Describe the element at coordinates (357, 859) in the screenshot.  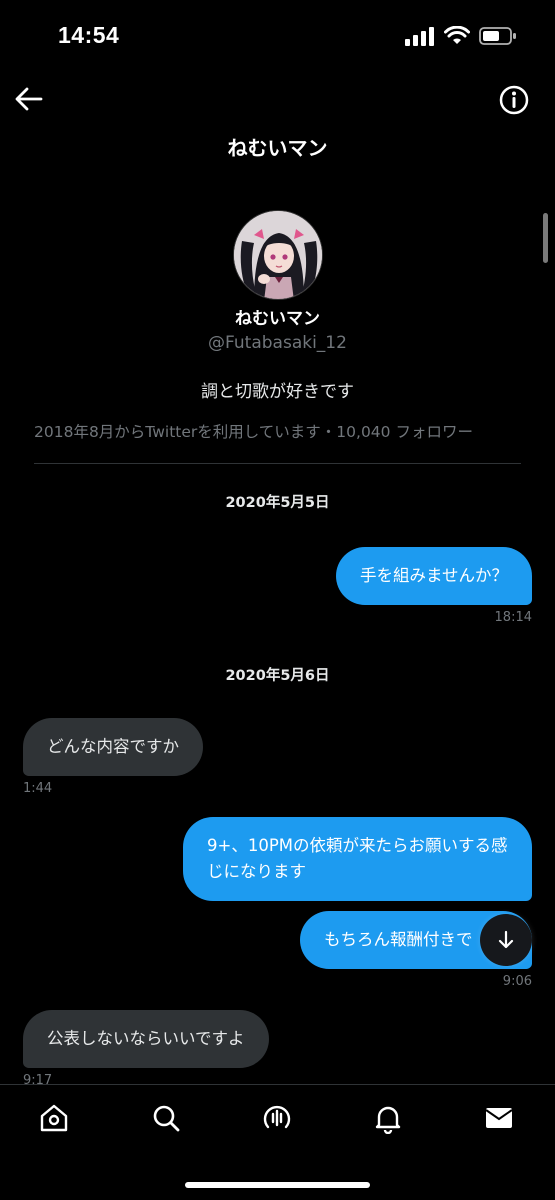
I see `message-bubble-sent: 9+、10PMの依頼が来たらお願いする感じになります` at that location.